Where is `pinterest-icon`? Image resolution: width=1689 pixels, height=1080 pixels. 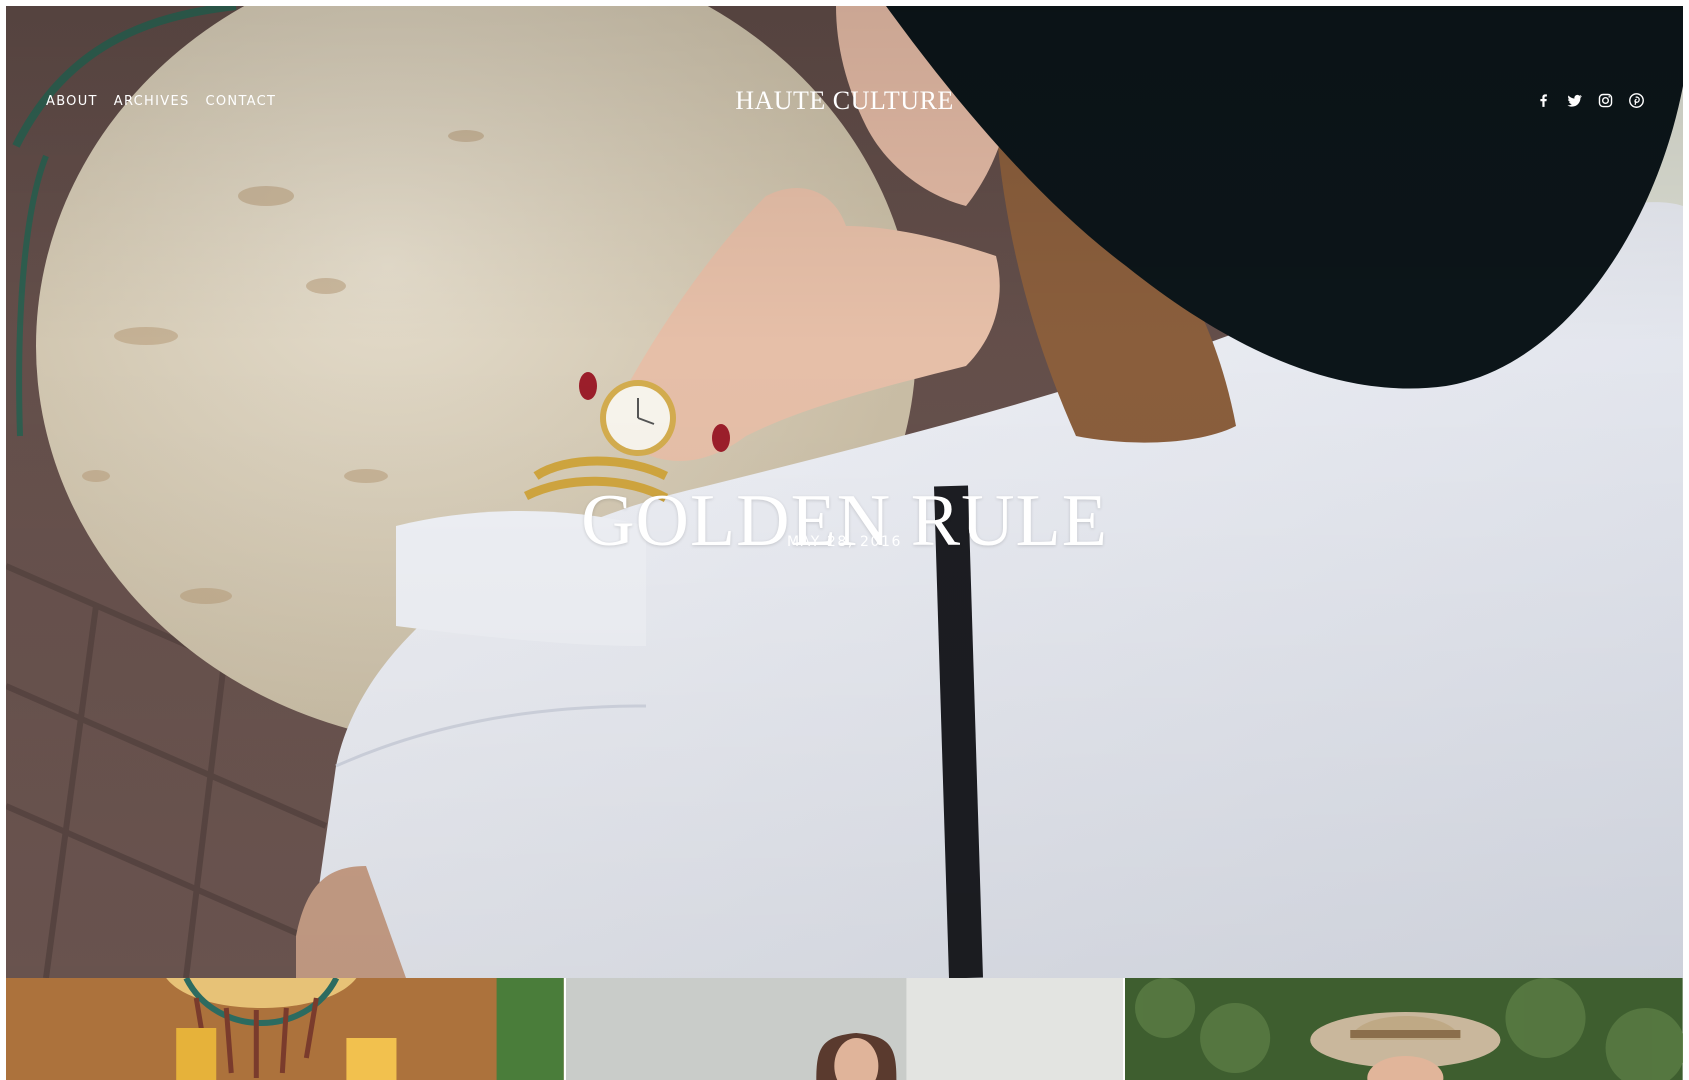
pinterest-icon is located at coordinates (1636, 100).